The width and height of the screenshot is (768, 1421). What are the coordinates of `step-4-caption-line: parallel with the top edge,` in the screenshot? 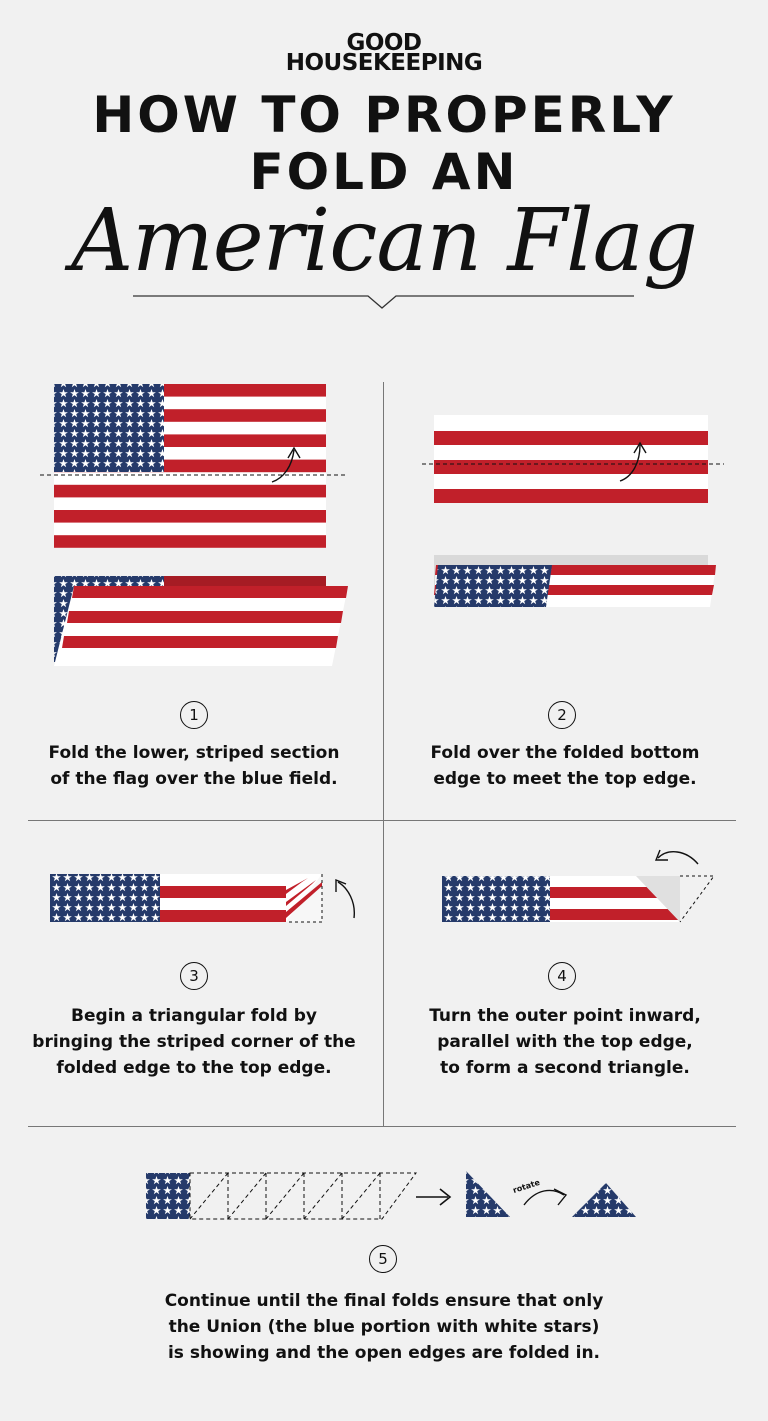 It's located at (565, 1042).